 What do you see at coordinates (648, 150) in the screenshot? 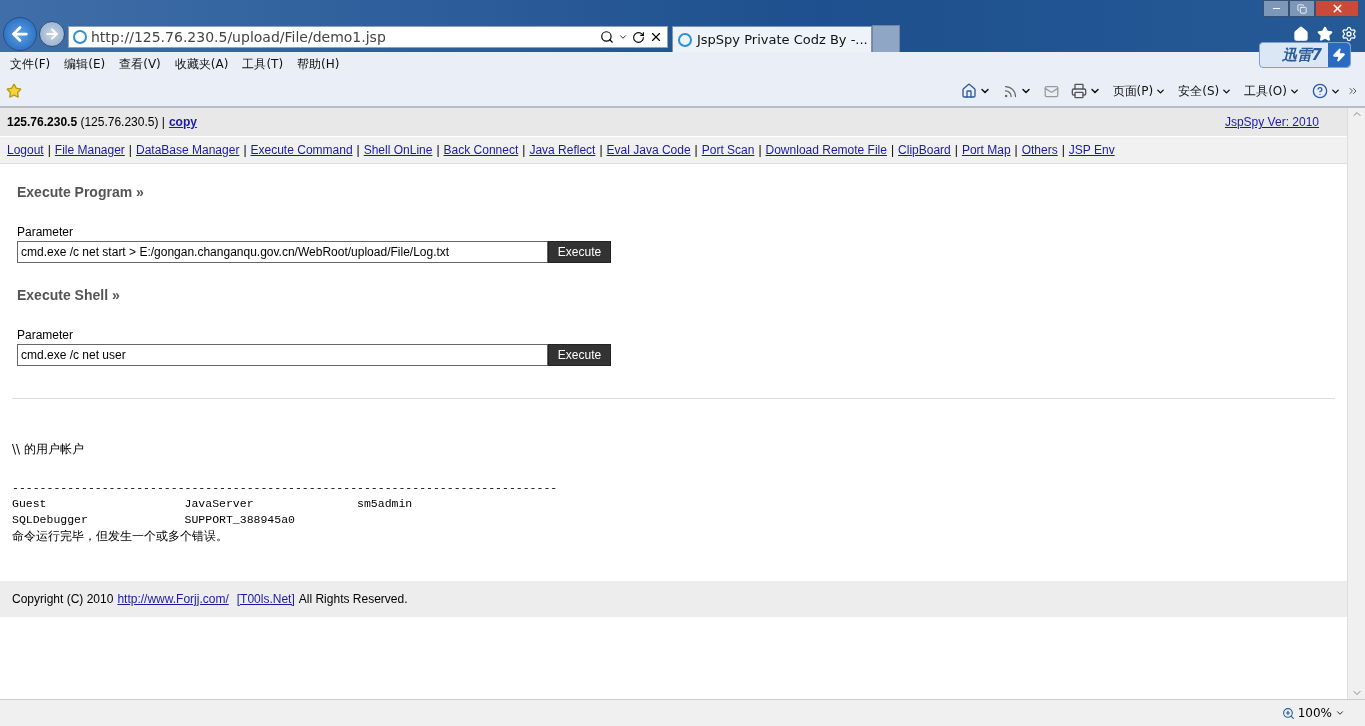
I see `nav-link: Eval Java Code` at bounding box center [648, 150].